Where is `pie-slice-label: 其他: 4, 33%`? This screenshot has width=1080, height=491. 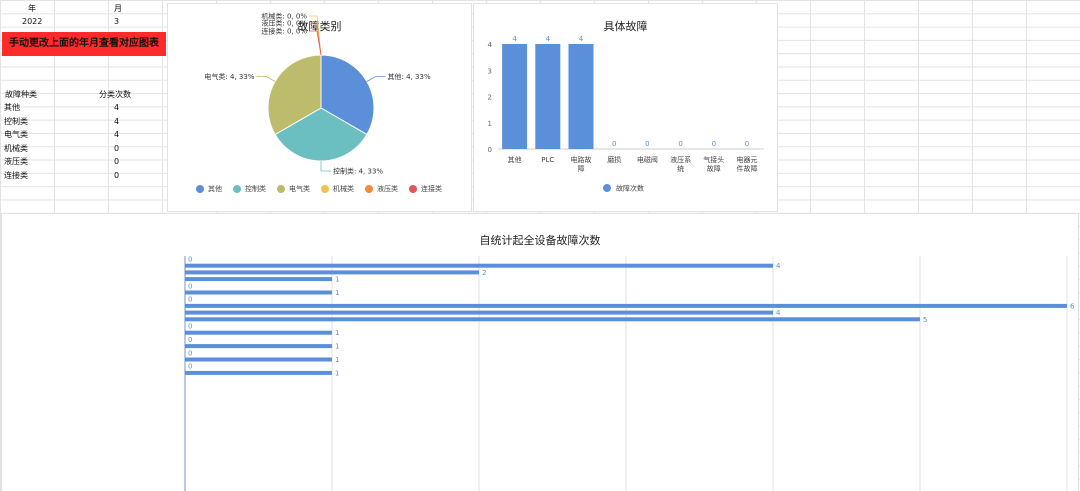
pie-slice-label: 其他: 4, 33% is located at coordinates (409, 76).